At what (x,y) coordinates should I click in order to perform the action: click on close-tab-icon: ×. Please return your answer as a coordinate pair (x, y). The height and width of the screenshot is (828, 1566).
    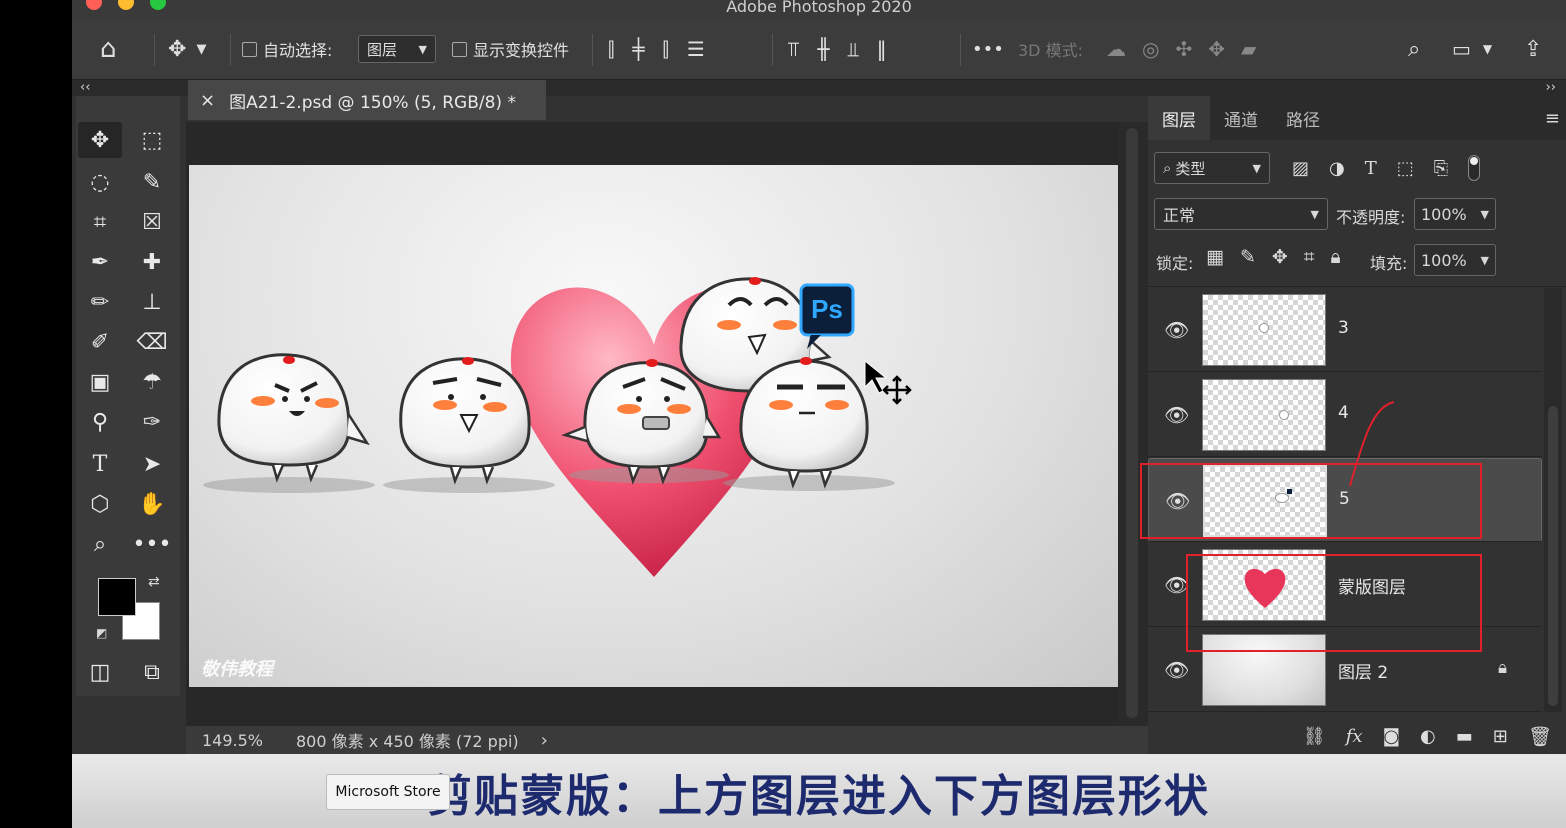
    Looking at the image, I should click on (207, 100).